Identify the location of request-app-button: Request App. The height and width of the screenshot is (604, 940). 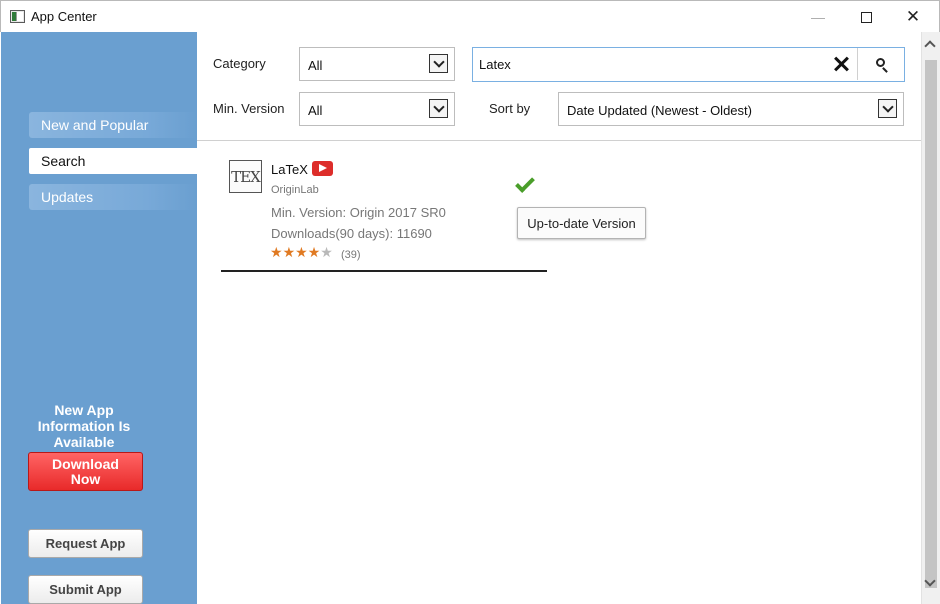
(85, 543).